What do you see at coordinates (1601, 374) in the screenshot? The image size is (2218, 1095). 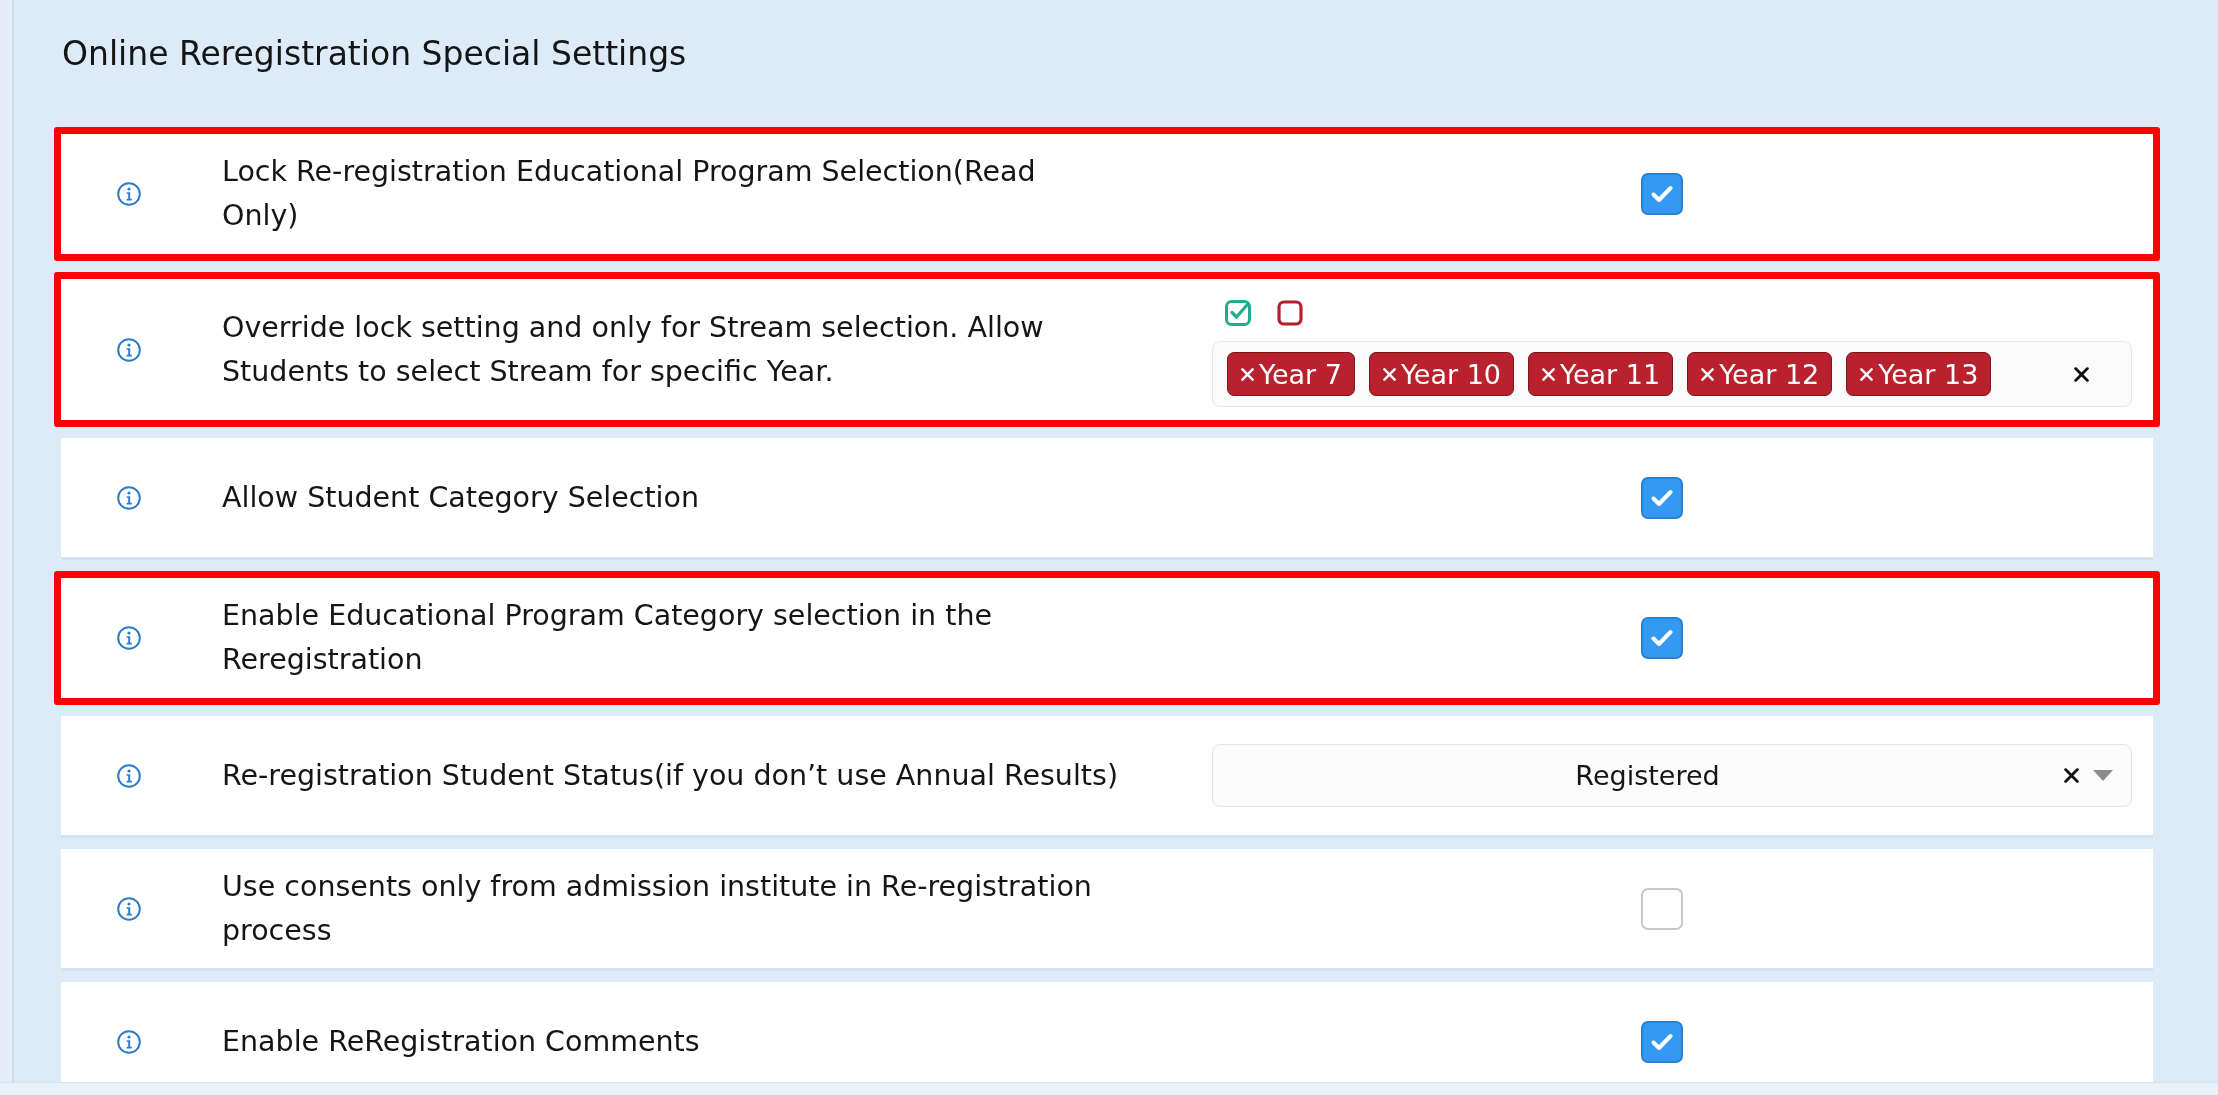 I see `year-tag: Year 11` at bounding box center [1601, 374].